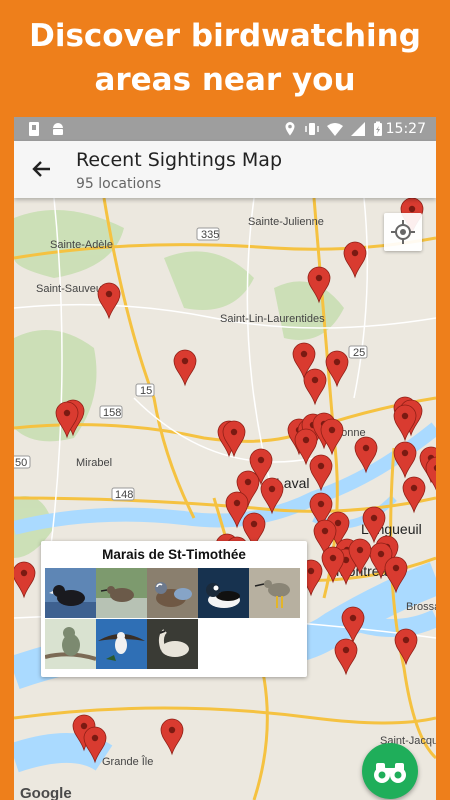 The height and width of the screenshot is (800, 450). I want to click on label-sainte-adele: Sainte-Adèle, so click(81, 245).